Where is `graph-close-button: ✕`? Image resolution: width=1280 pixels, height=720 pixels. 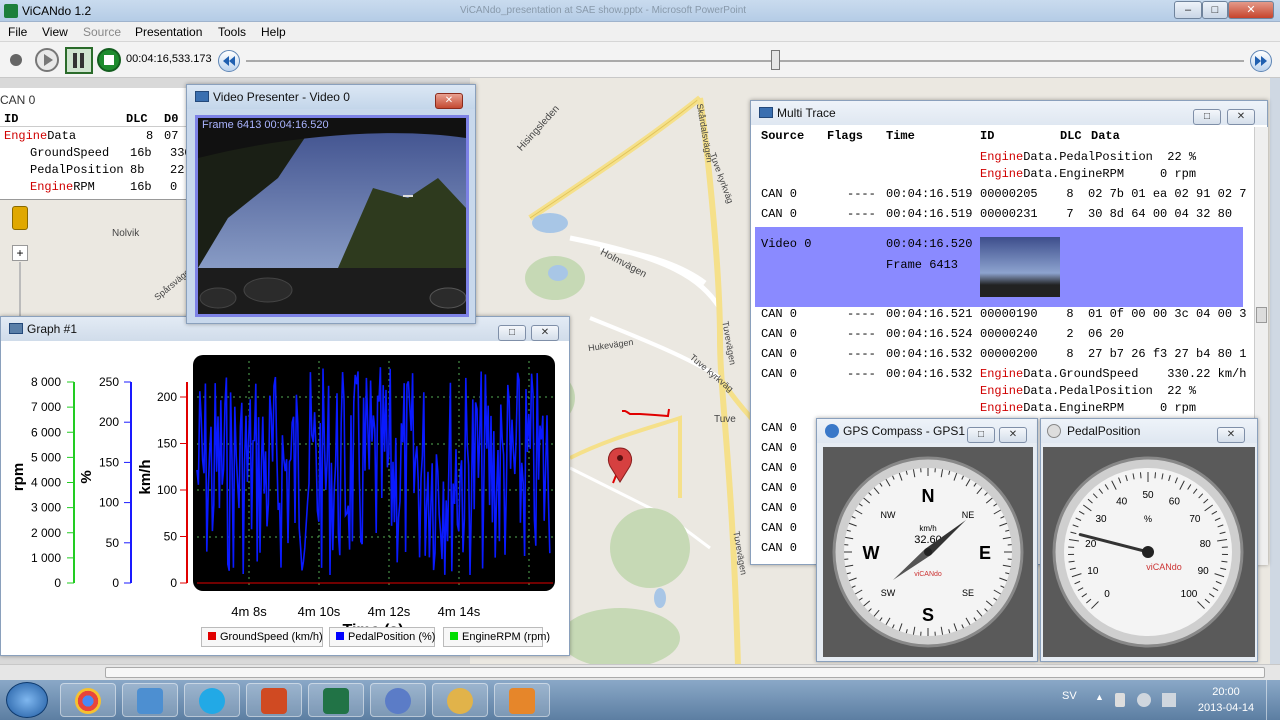
graph-close-button: ✕ is located at coordinates (545, 333).